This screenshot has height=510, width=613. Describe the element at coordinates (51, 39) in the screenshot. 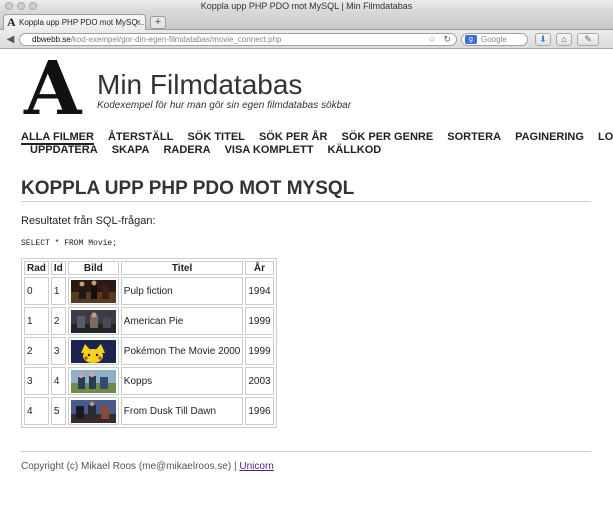

I see `url-domain: dbwebb.se` at that location.